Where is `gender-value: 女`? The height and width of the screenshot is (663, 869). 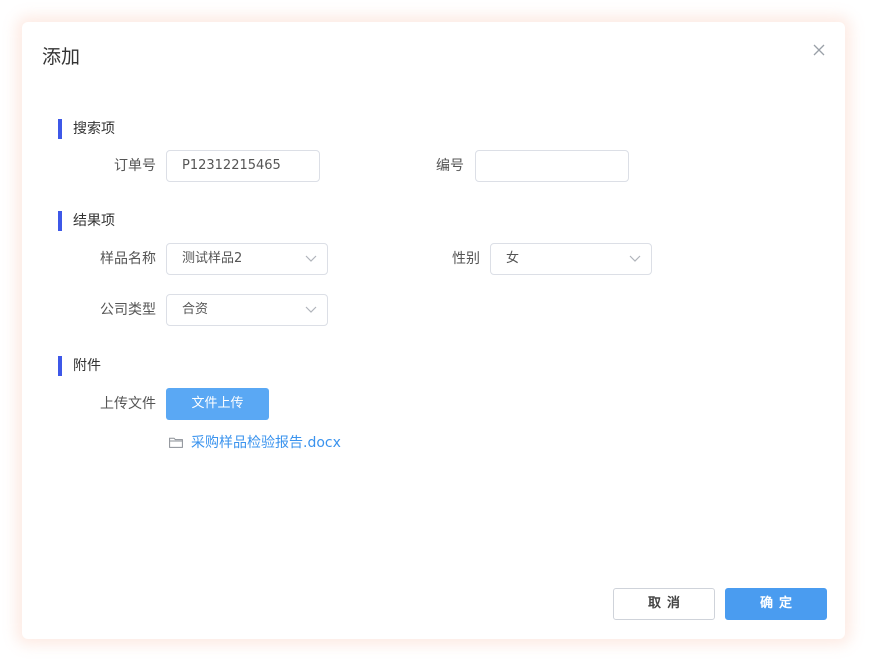
gender-value: 女 is located at coordinates (513, 258).